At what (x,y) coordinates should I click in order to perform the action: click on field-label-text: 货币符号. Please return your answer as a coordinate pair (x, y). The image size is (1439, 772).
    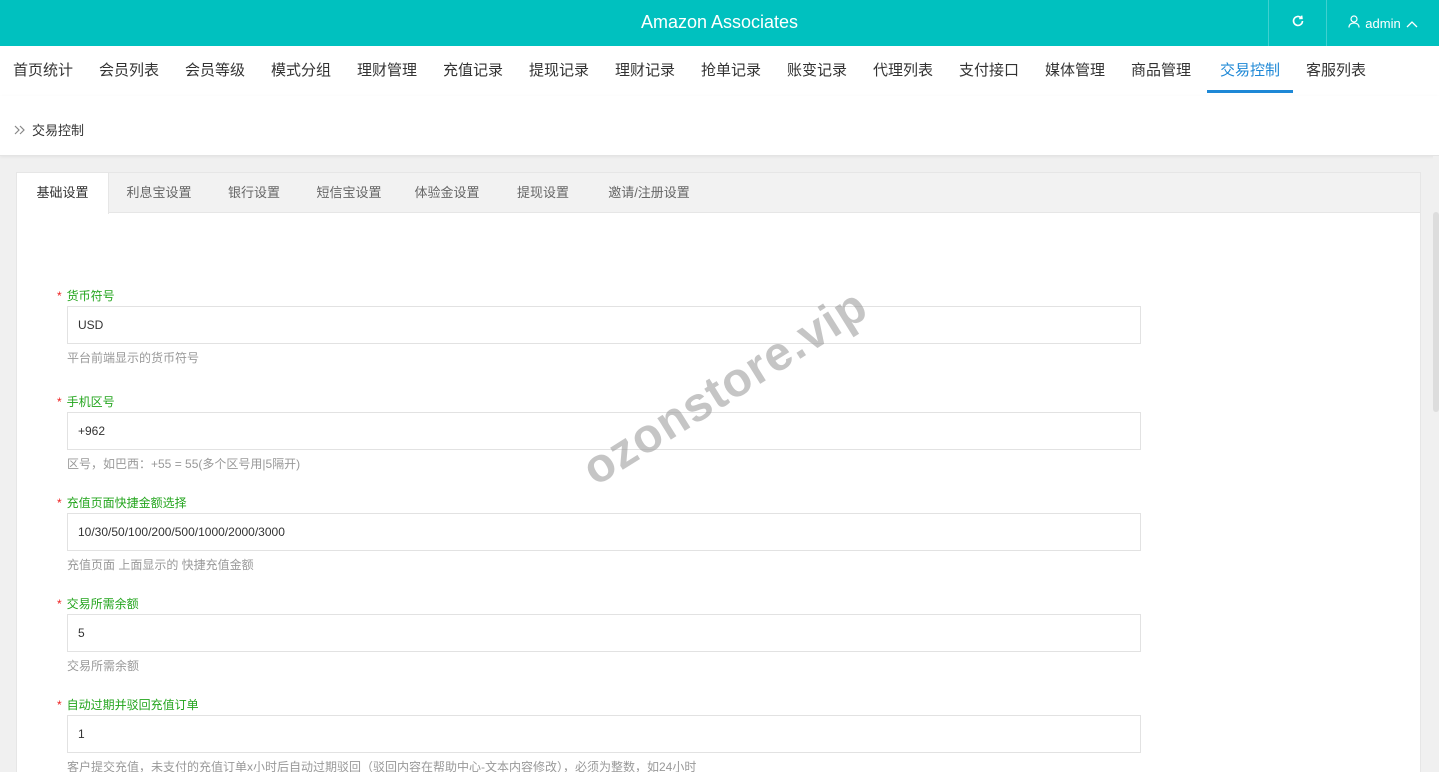
    Looking at the image, I should click on (90, 296).